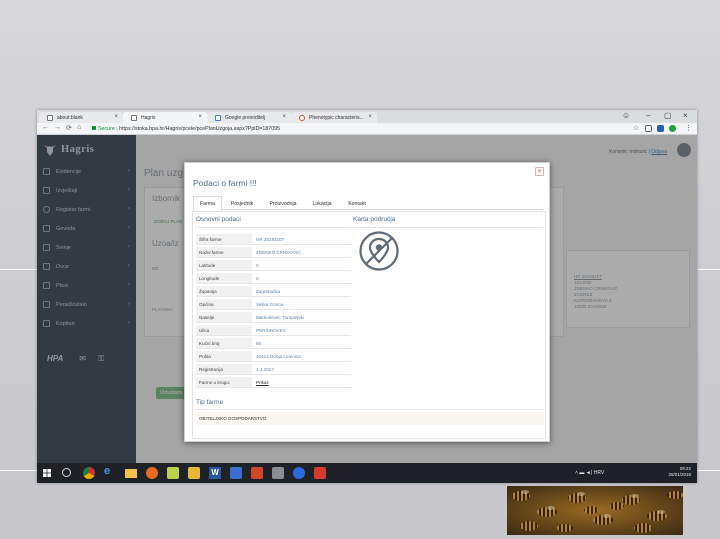 This screenshot has height=539, width=720. Describe the element at coordinates (636, 128) in the screenshot. I see `bookmark-star-icon: ☆` at that location.